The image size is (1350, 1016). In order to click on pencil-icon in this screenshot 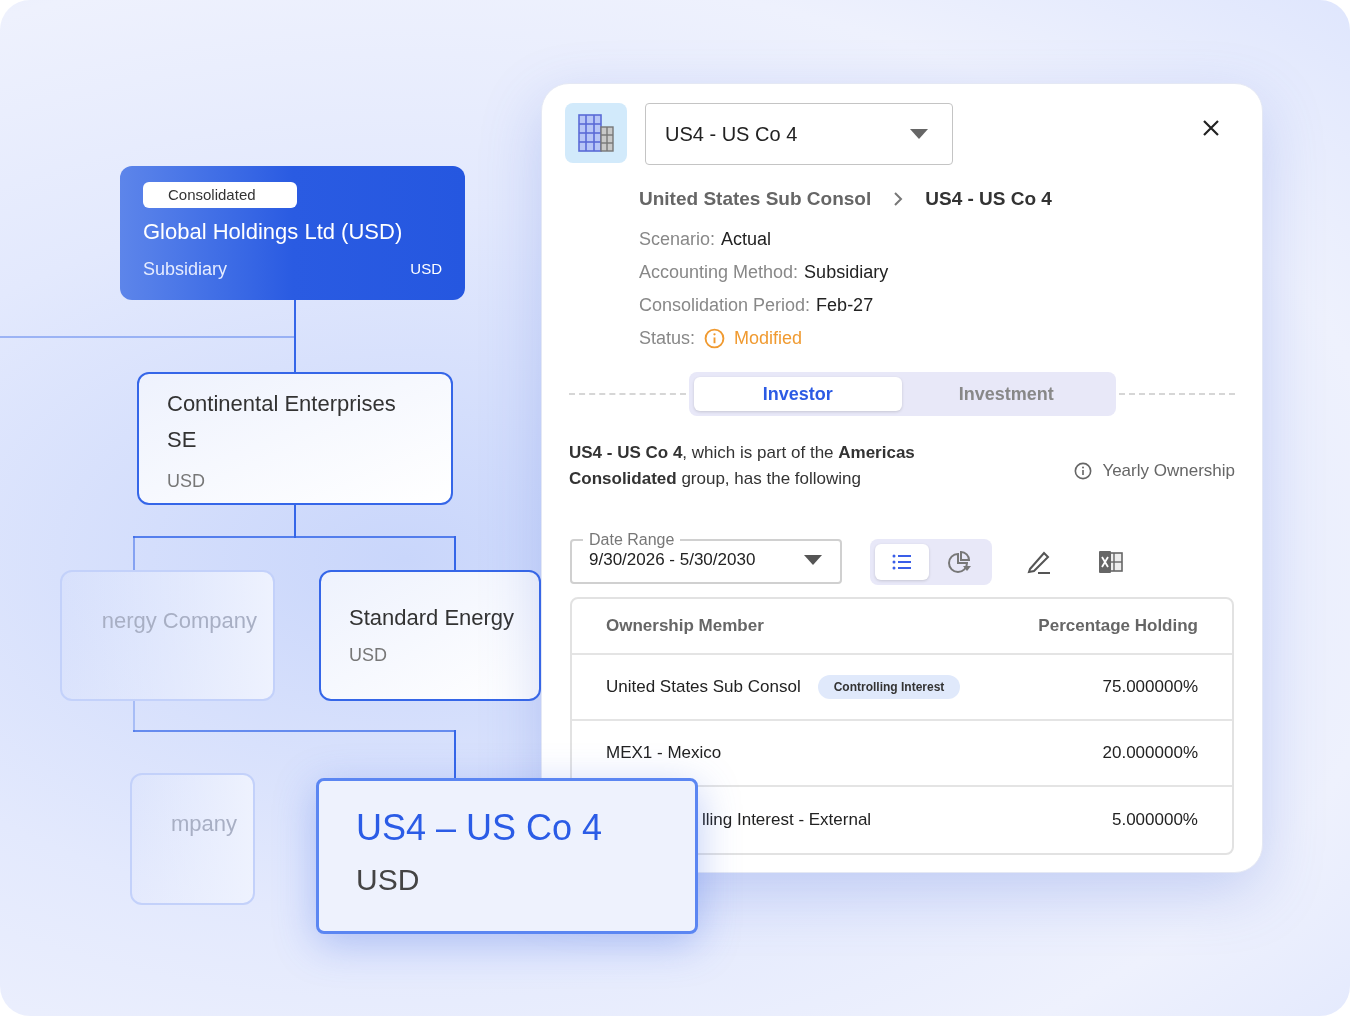, I will do `click(1039, 562)`.